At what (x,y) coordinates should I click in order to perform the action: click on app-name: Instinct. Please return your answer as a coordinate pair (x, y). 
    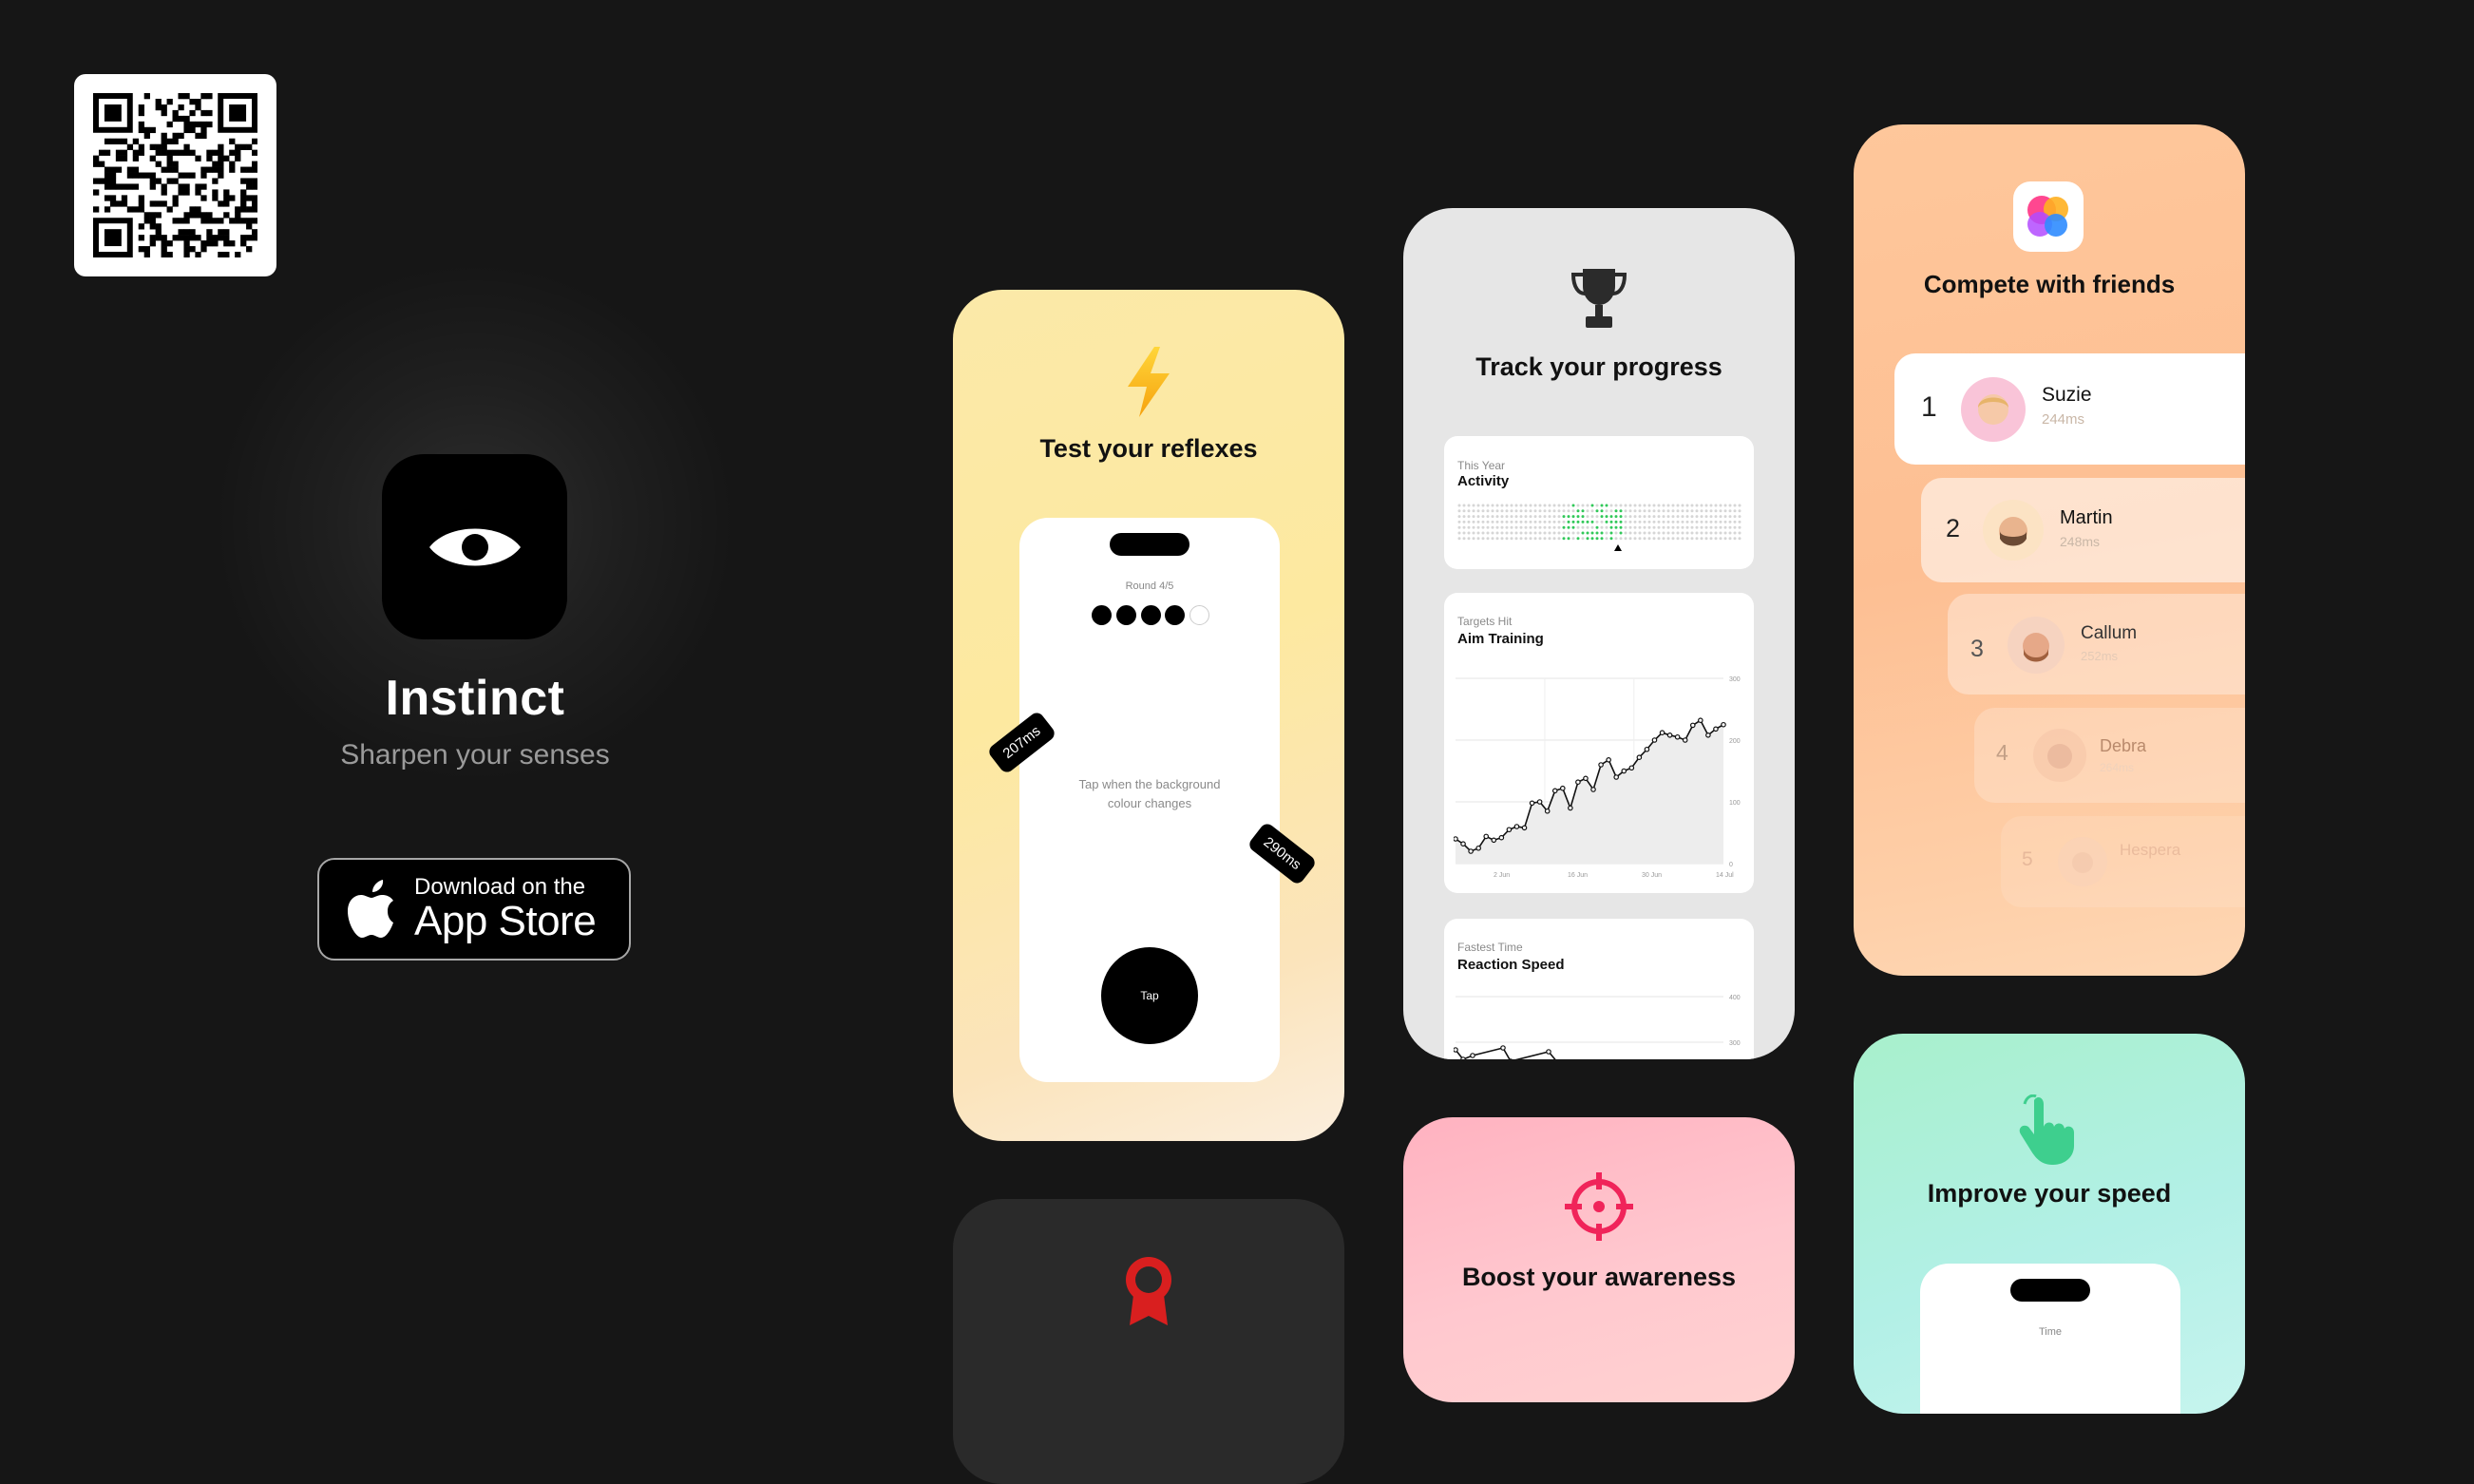
    Looking at the image, I should click on (475, 698).